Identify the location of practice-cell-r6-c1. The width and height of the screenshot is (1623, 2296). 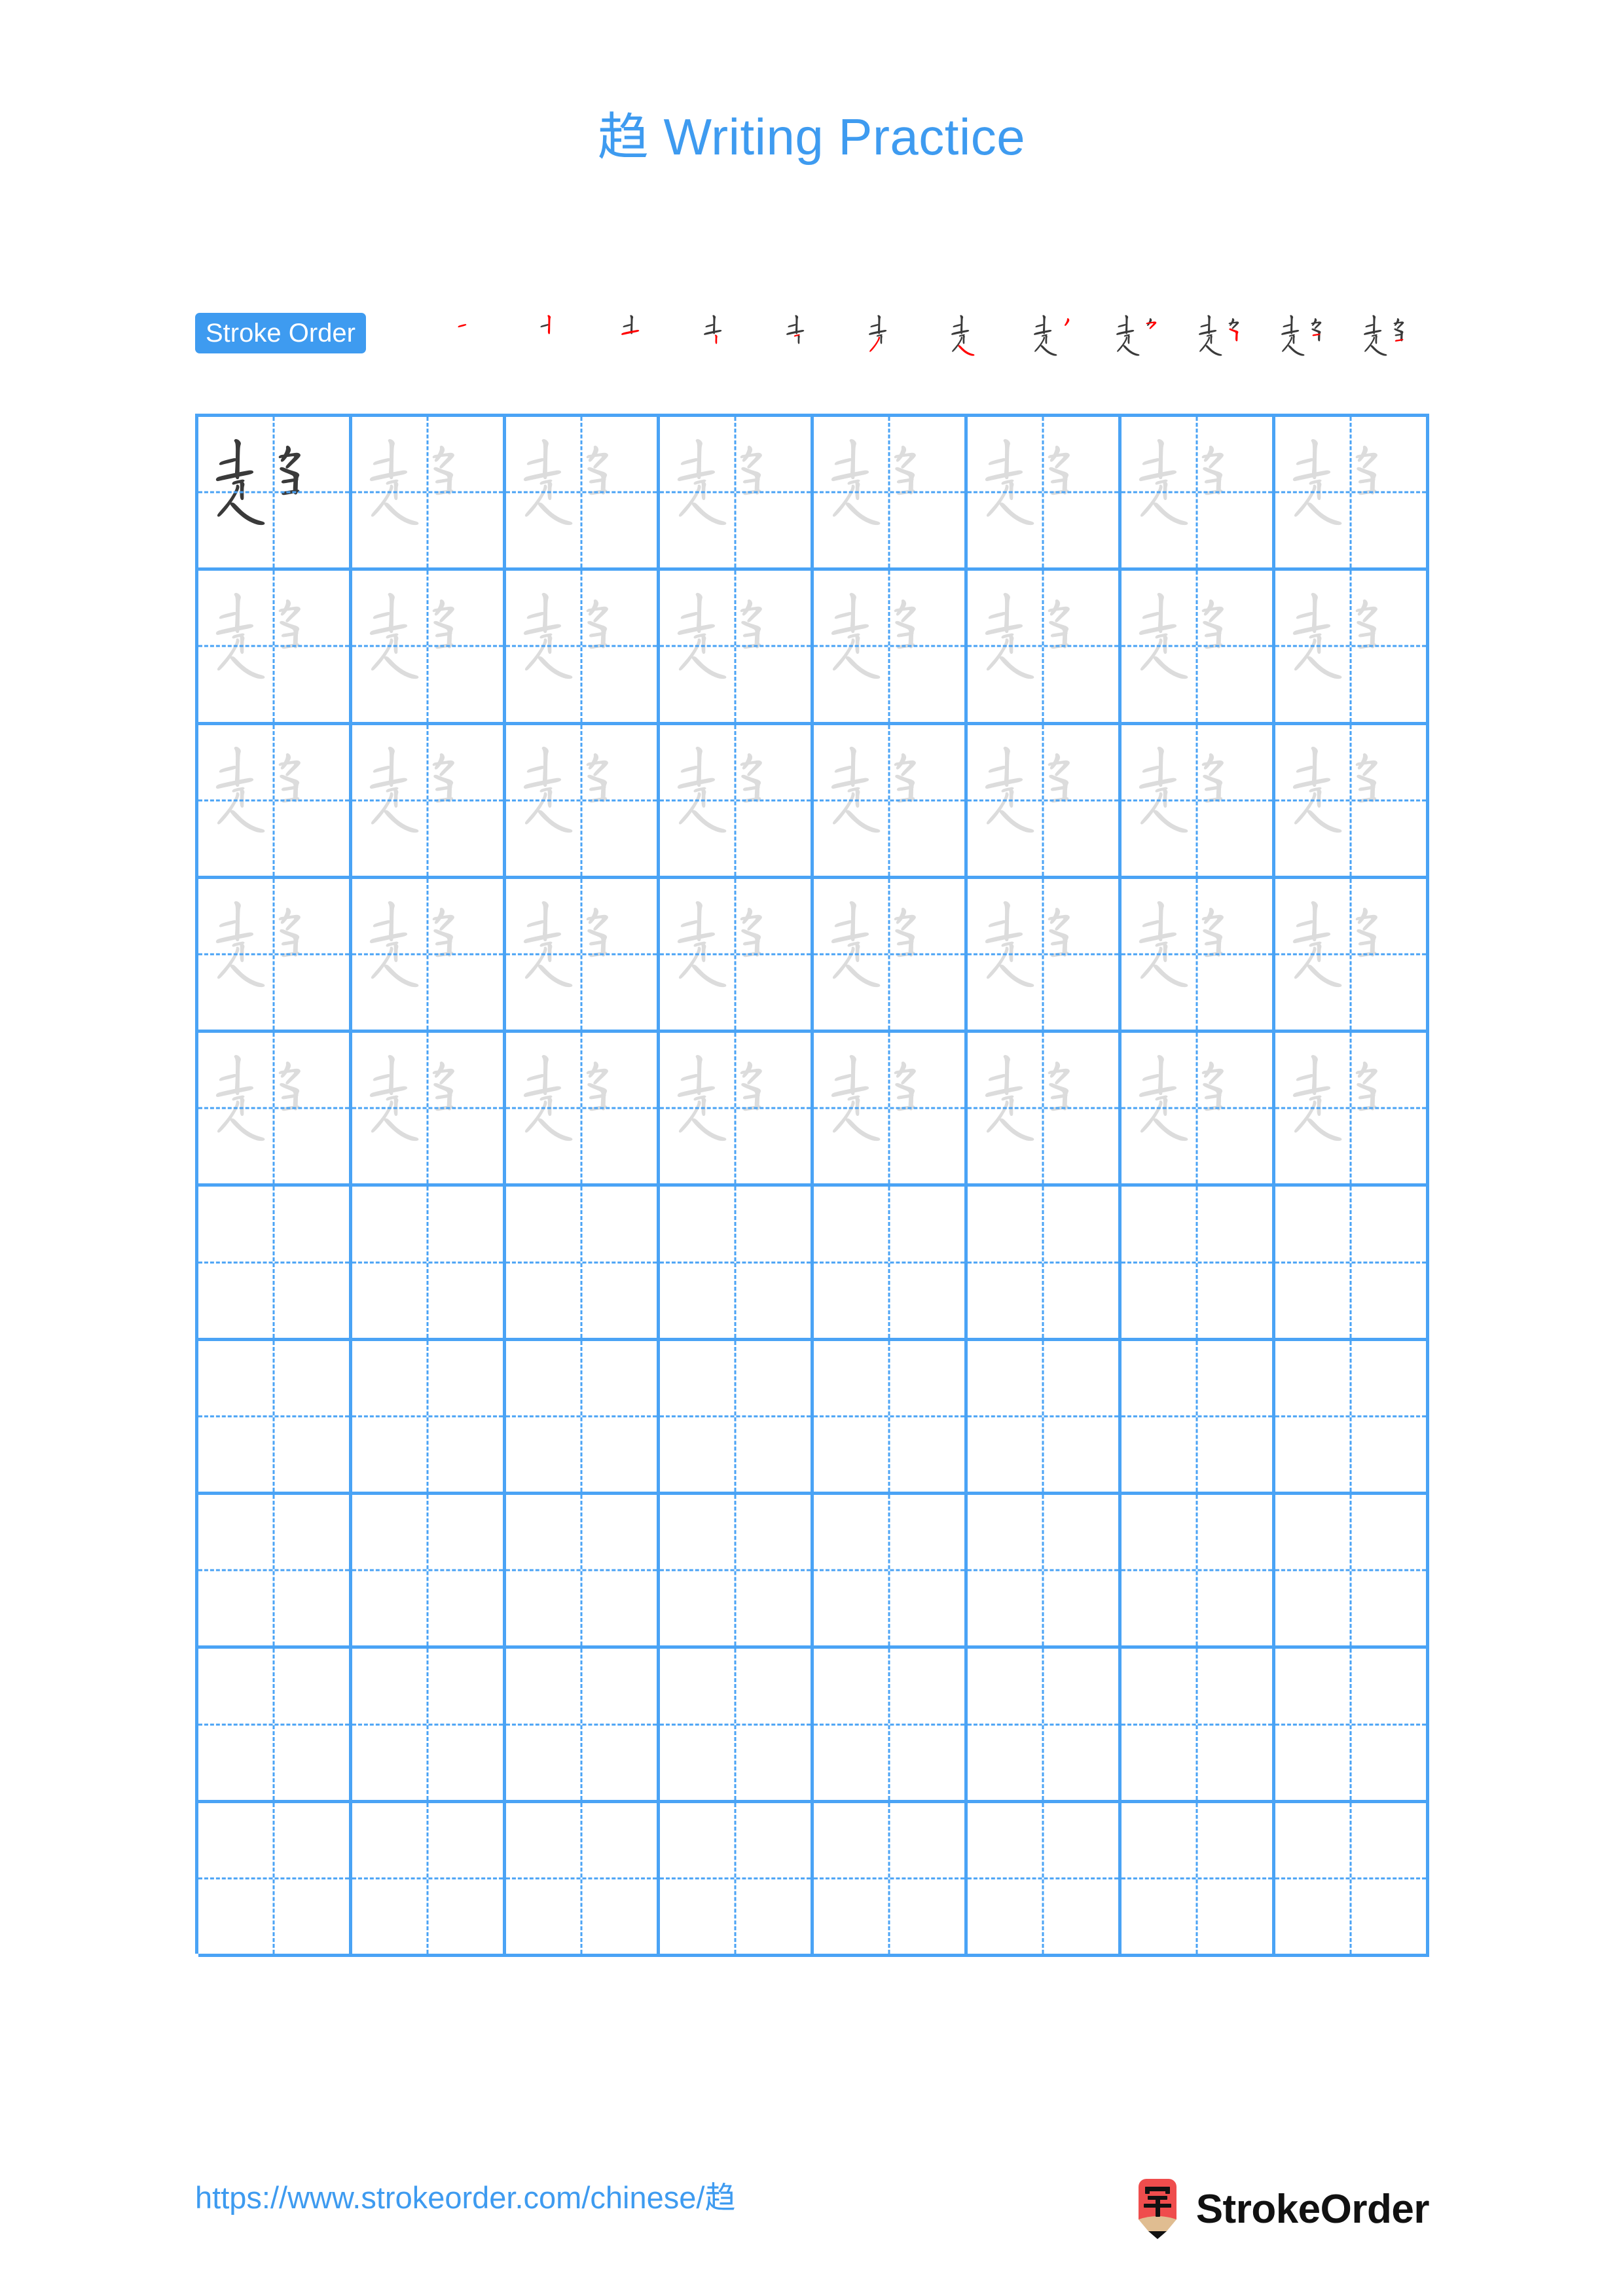
(275, 1264).